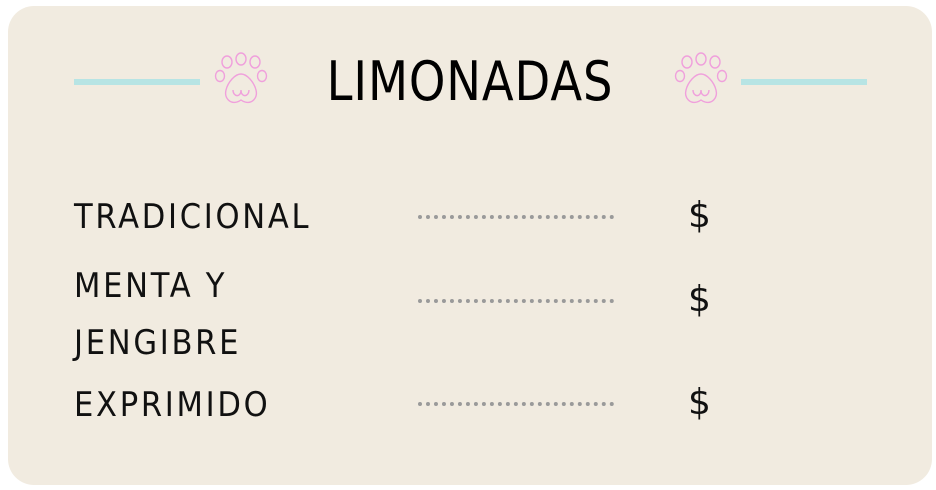 This screenshot has height=490, width=936. Describe the element at coordinates (172, 405) in the screenshot. I see `menu-item-name: EXPRIMIDO` at that location.